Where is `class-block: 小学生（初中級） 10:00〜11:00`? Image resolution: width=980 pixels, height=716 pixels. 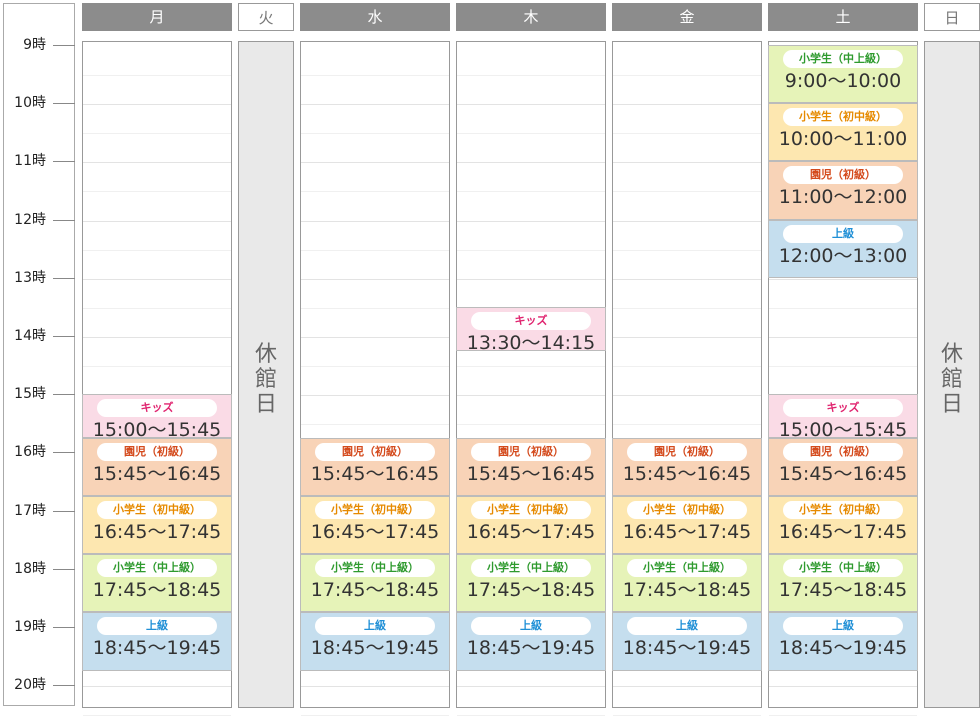
class-block: 小学生（初中級） 10:00〜11:00 is located at coordinates (843, 132).